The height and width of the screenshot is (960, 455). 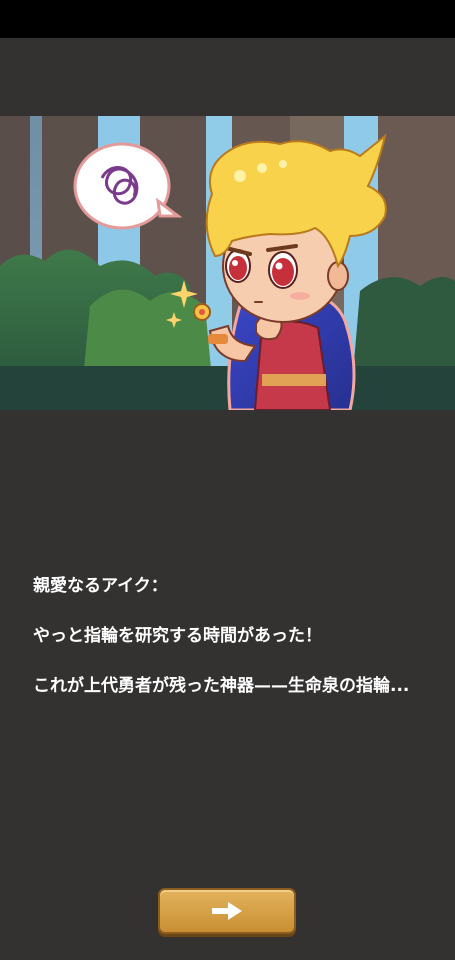 I want to click on arrow-right-icon, so click(x=227, y=911).